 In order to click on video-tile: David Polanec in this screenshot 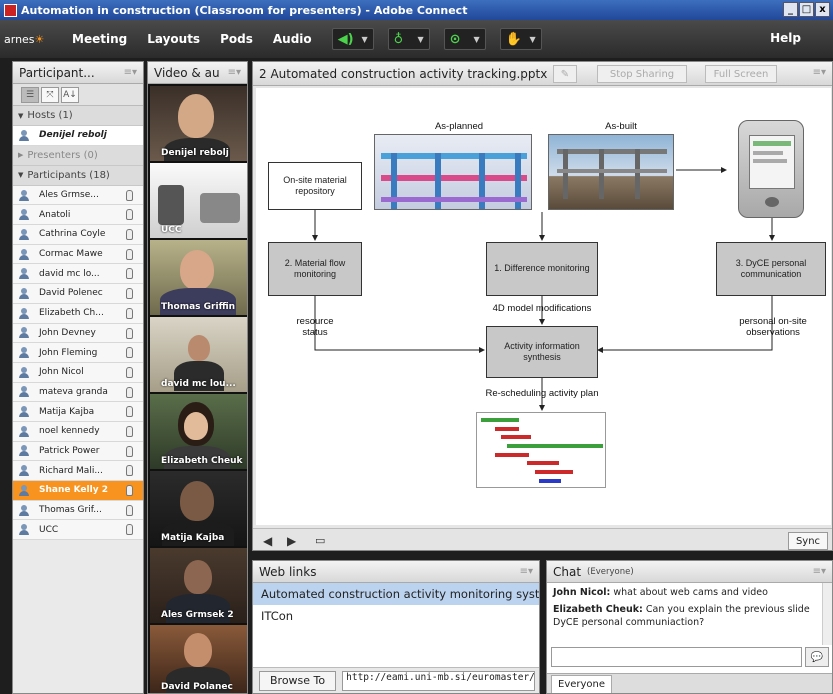, I will do `click(198, 659)`.